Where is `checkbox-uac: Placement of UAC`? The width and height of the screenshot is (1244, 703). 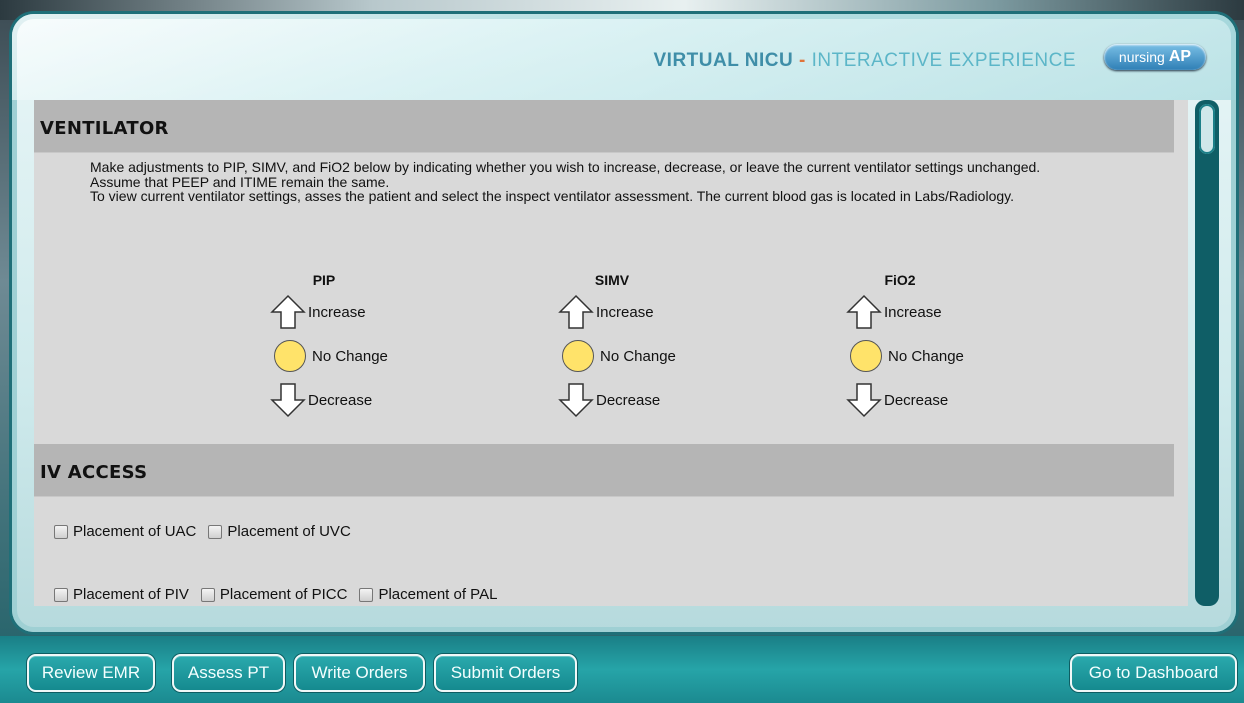 checkbox-uac: Placement of UAC is located at coordinates (125, 531).